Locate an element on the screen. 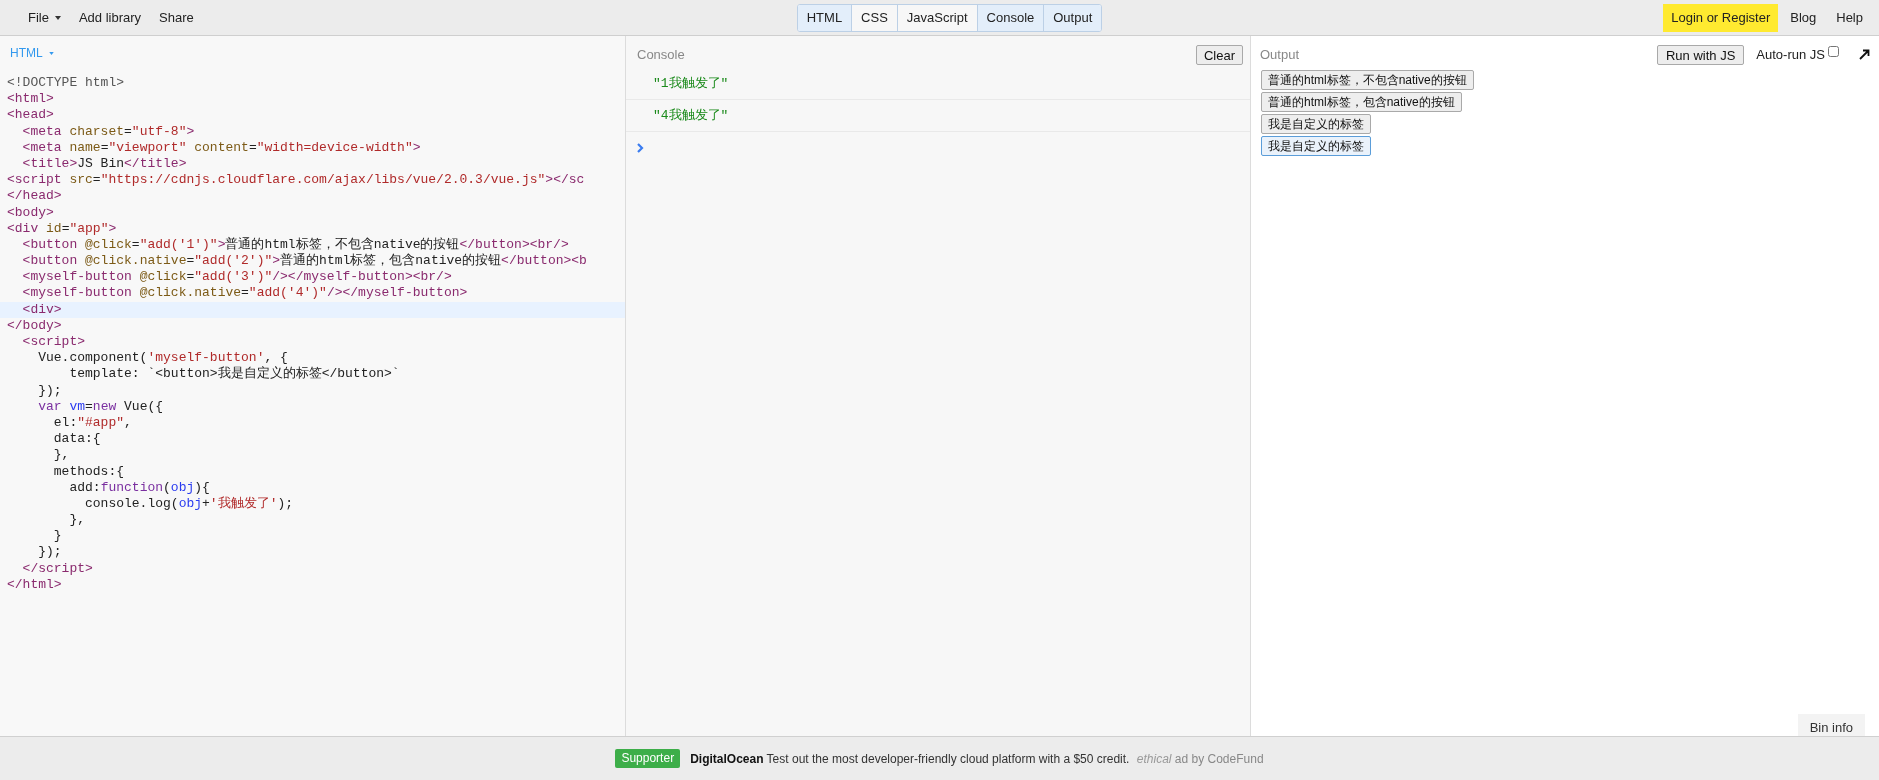 The image size is (1879, 780). panel-title: Output is located at coordinates (1280, 54).